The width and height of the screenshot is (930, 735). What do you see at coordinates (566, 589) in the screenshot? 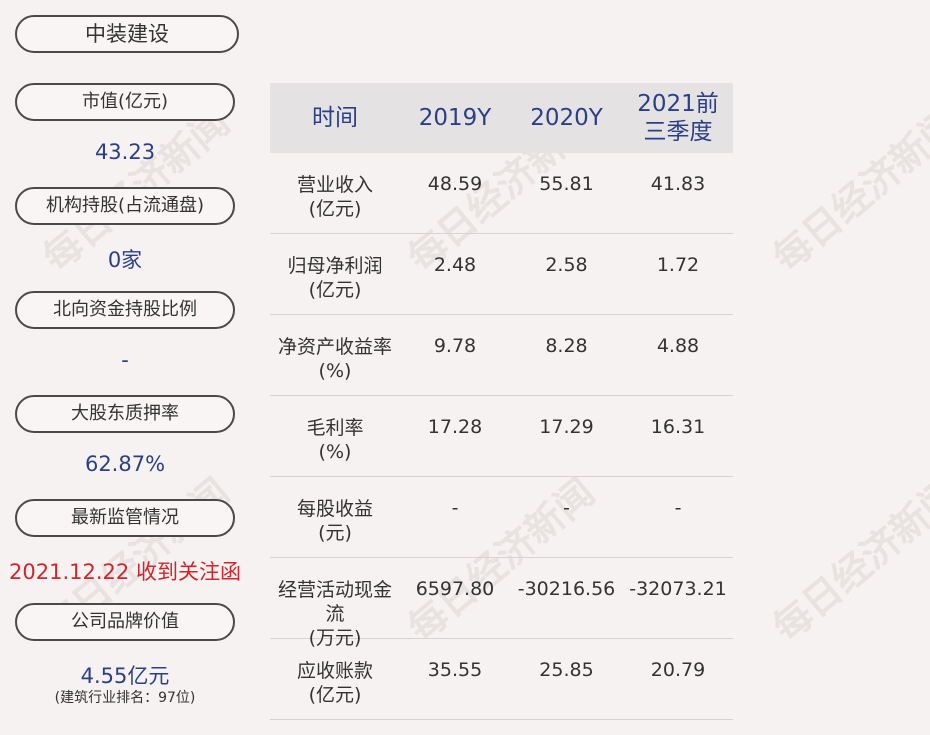
I see `table-cell: -30216.56` at bounding box center [566, 589].